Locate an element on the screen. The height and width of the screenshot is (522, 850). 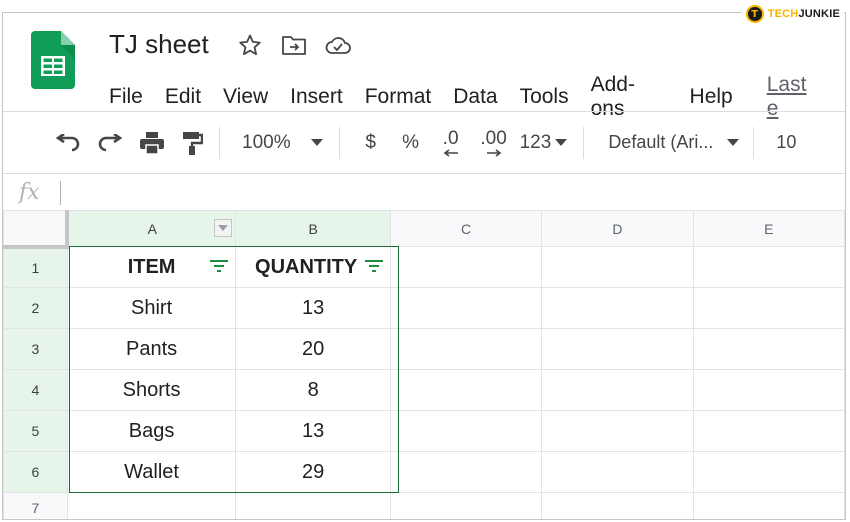
table-row: 2 Shirt 13 is located at coordinates (424, 308).